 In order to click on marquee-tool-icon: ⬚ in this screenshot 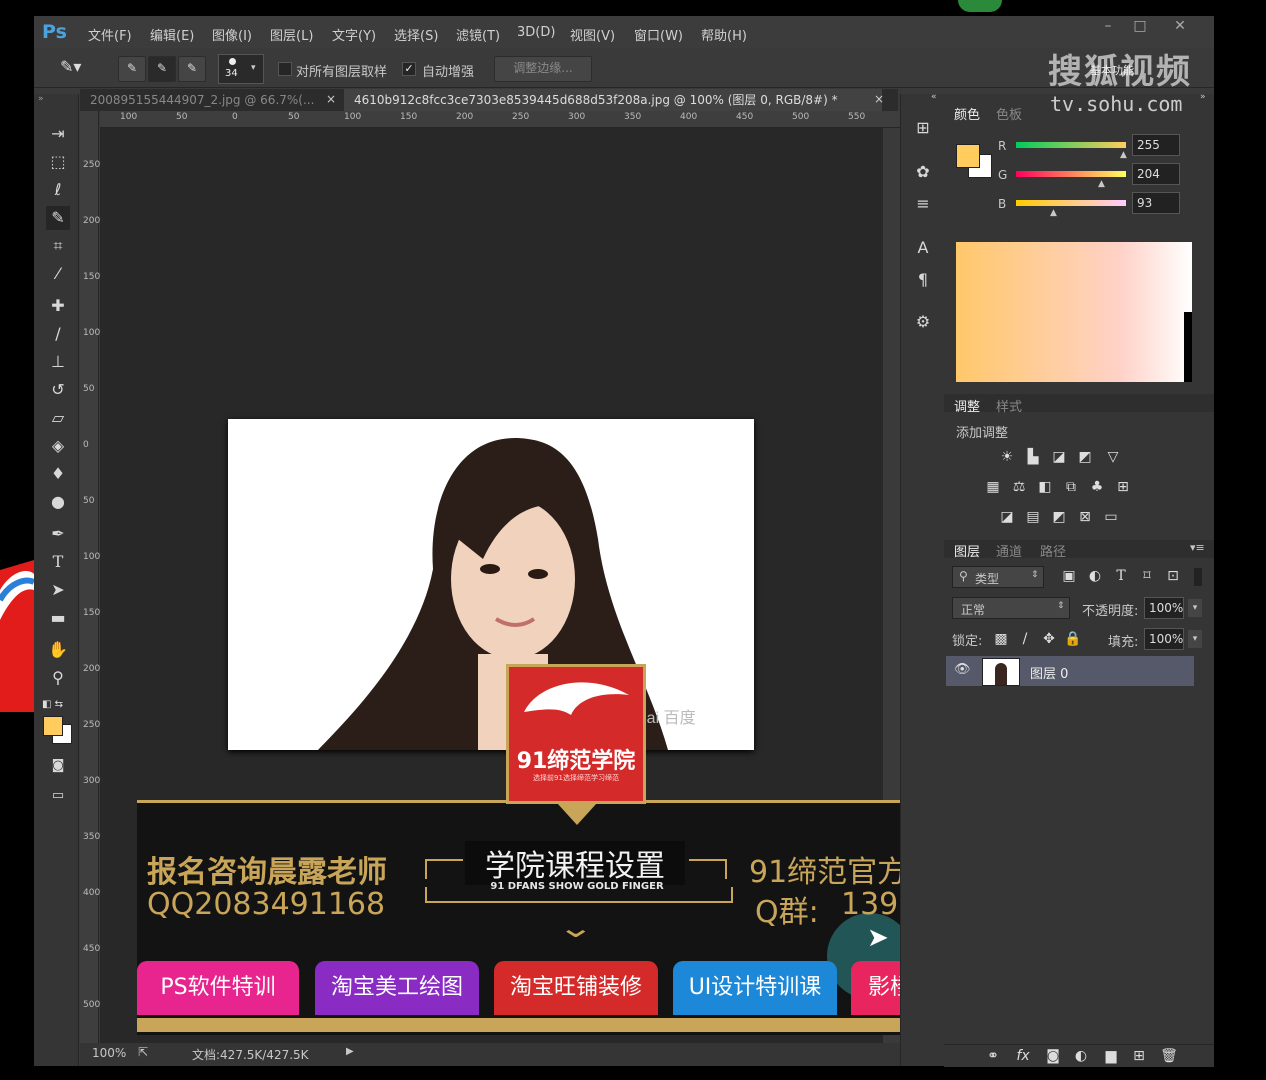, I will do `click(58, 162)`.